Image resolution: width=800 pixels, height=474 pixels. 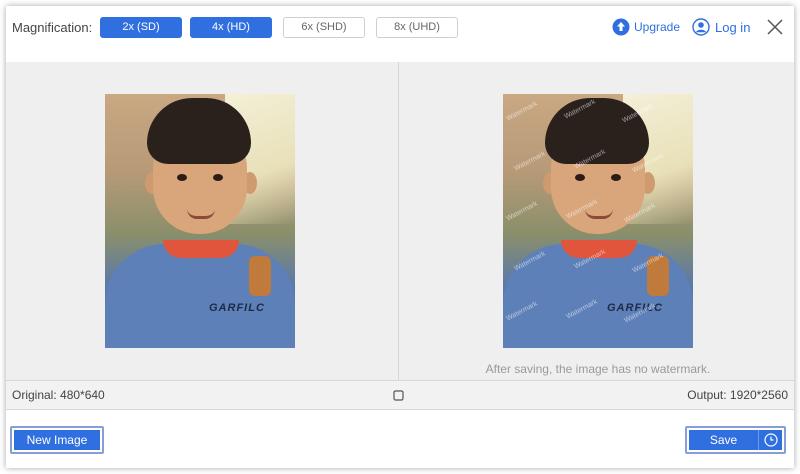 I want to click on close-icon, so click(x=775, y=27).